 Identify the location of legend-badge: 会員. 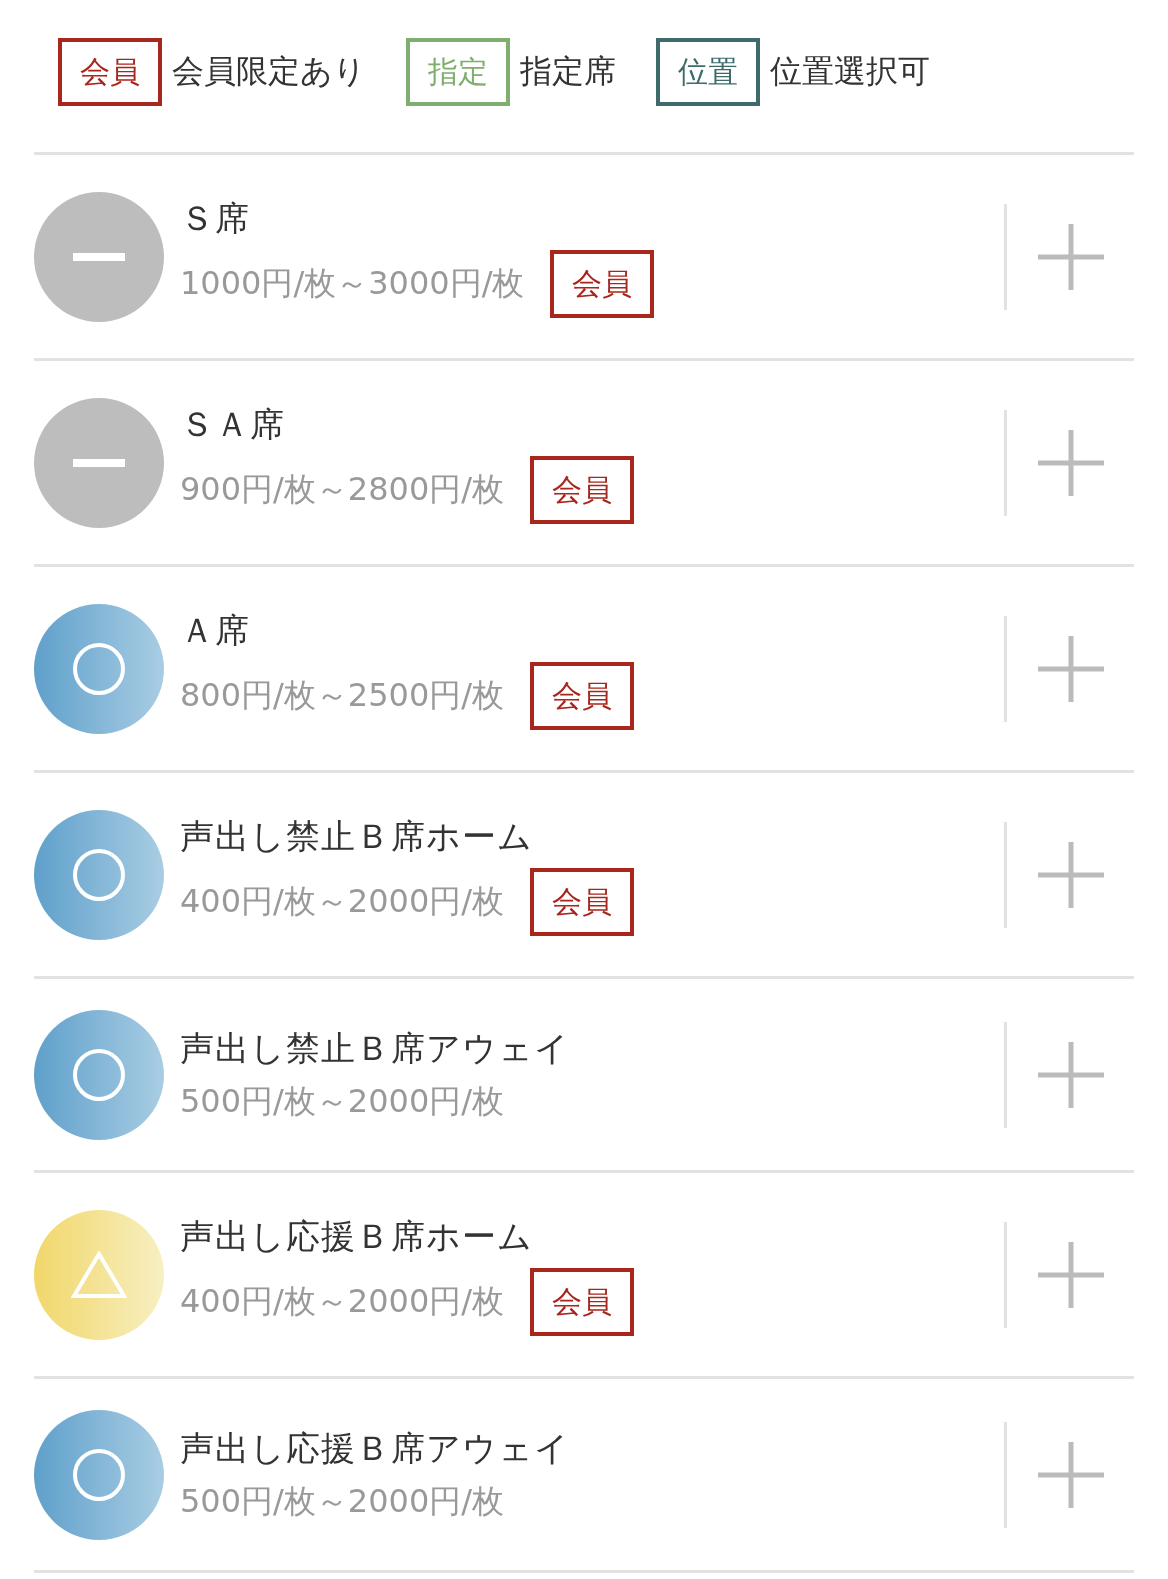
(110, 72).